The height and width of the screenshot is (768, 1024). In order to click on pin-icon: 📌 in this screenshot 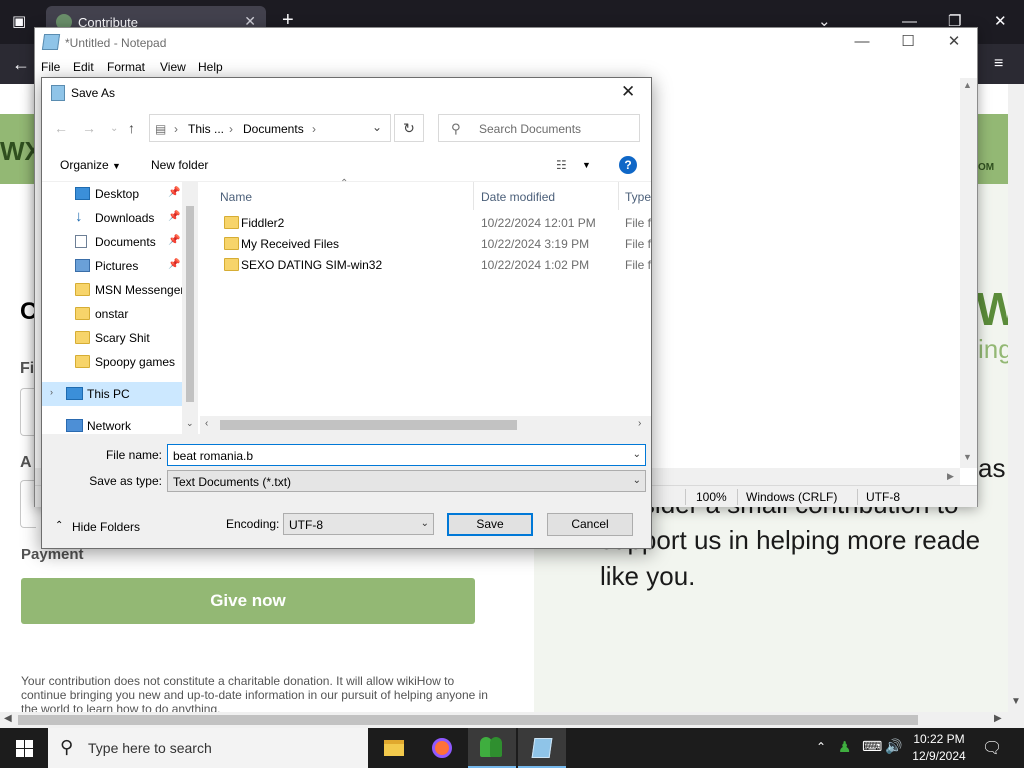, I will do `click(174, 264)`.